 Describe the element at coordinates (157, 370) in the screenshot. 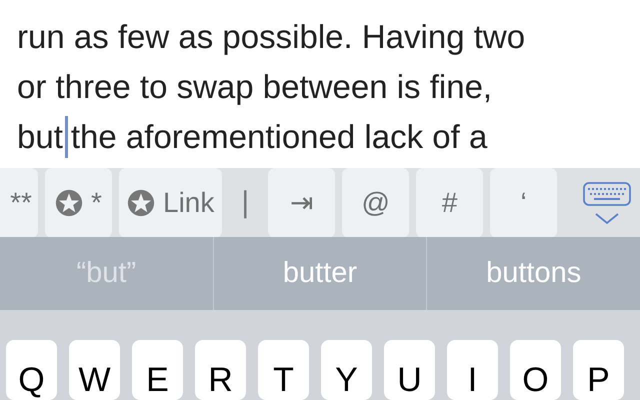

I see `key: E` at that location.